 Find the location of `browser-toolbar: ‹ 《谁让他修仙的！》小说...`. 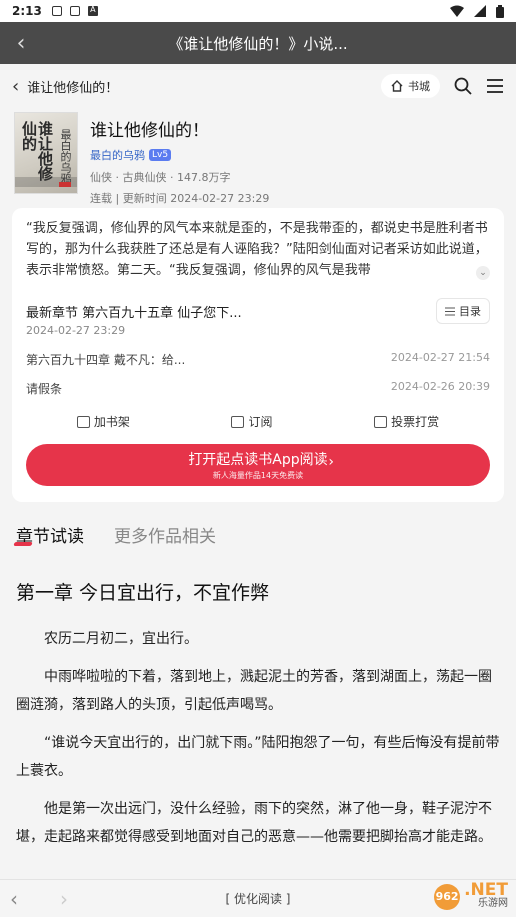

browser-toolbar: ‹ 《谁让他修仙的！》小说... is located at coordinates (258, 43).